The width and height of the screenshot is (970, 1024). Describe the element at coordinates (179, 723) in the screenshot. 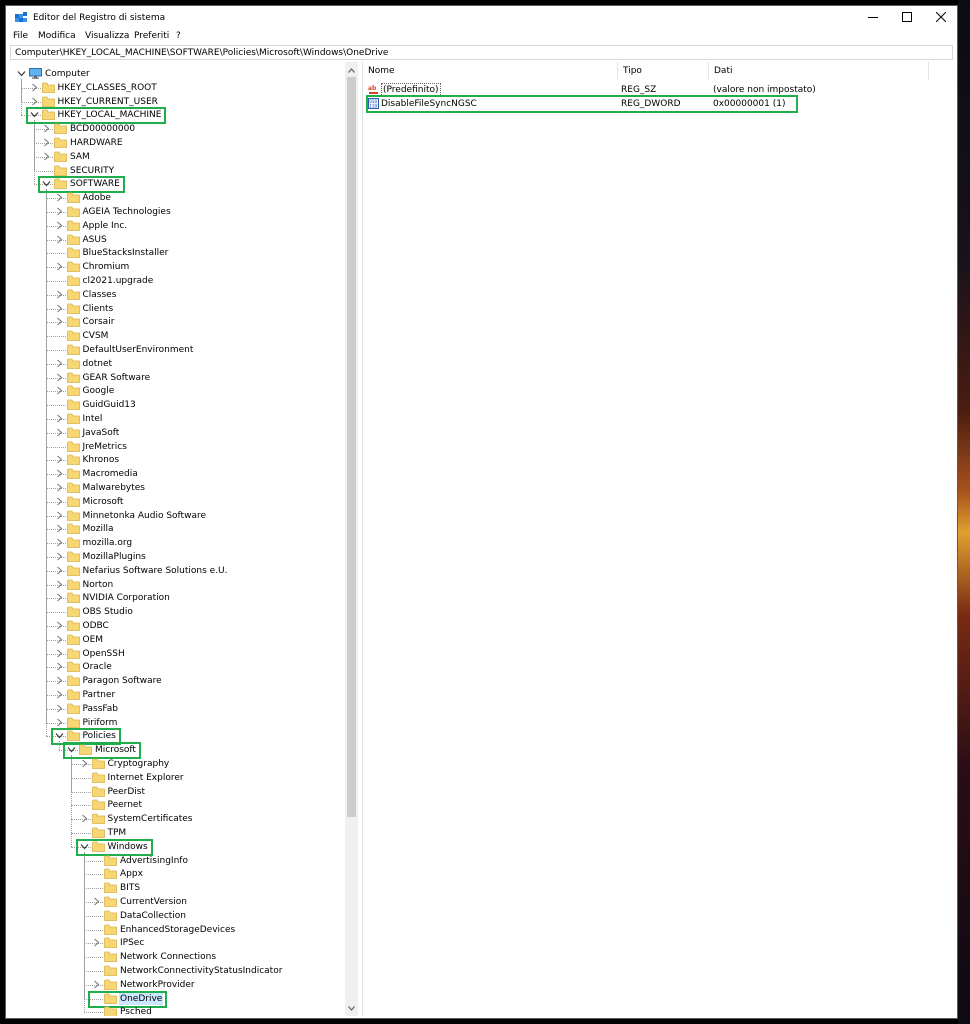

I see `tree-item-piriform: Piriform` at that location.